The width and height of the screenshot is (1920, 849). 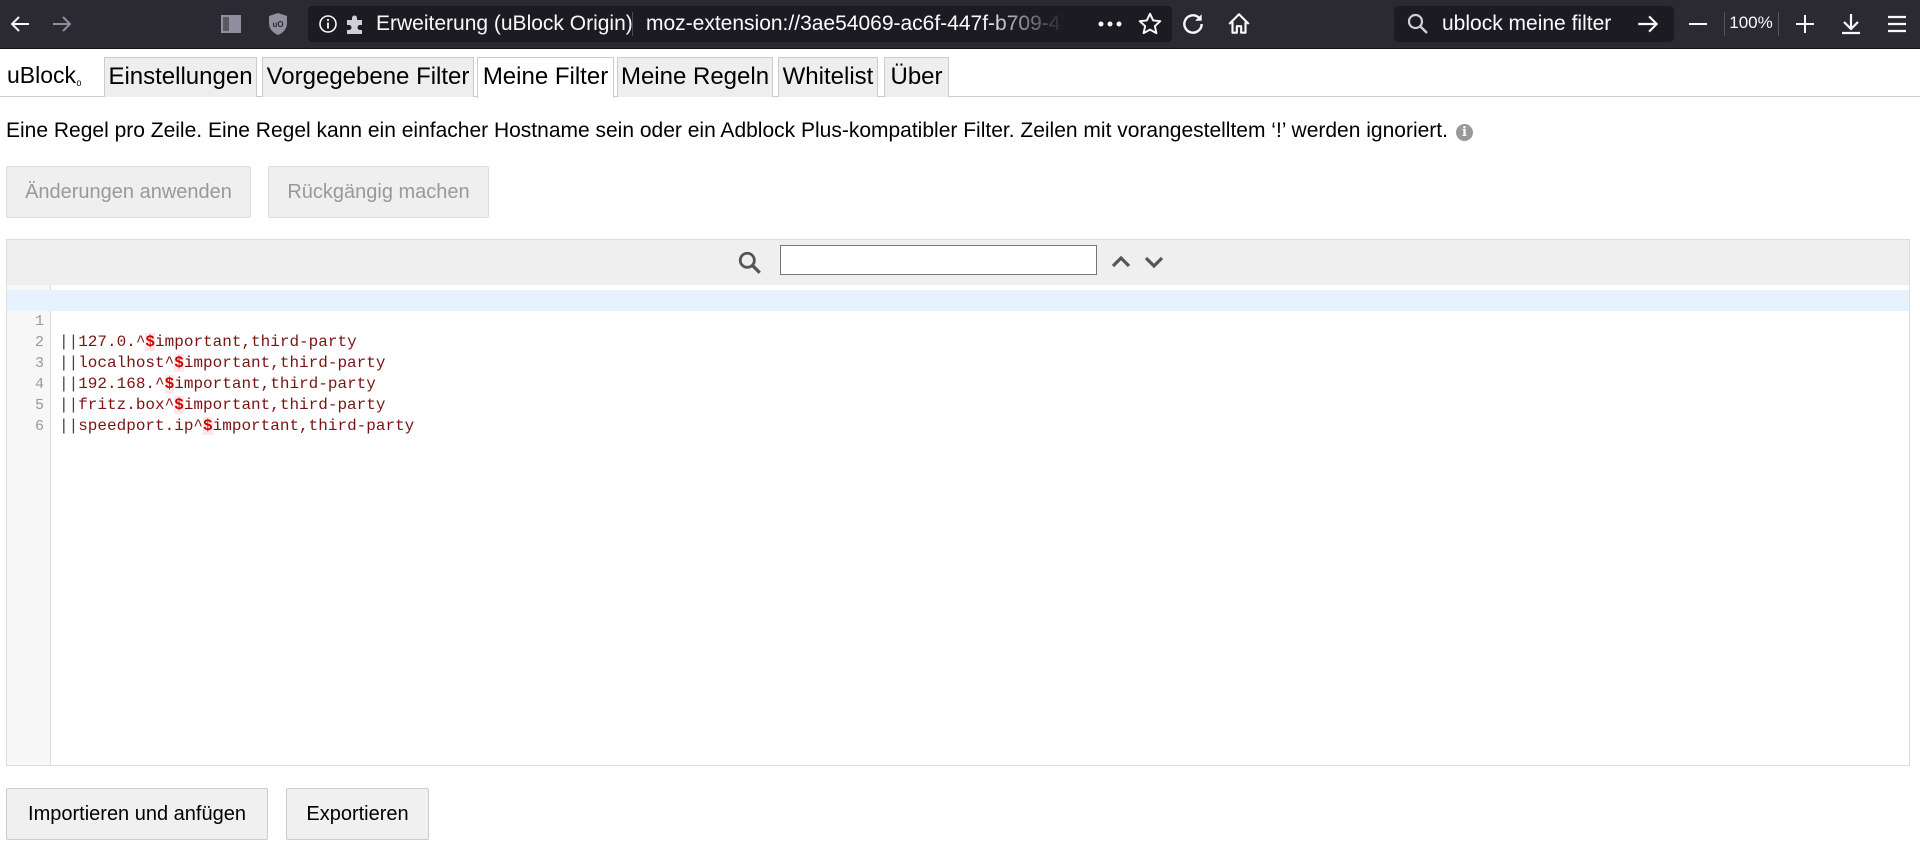 I want to click on tab-whitelist: Whitelist, so click(x=828, y=77).